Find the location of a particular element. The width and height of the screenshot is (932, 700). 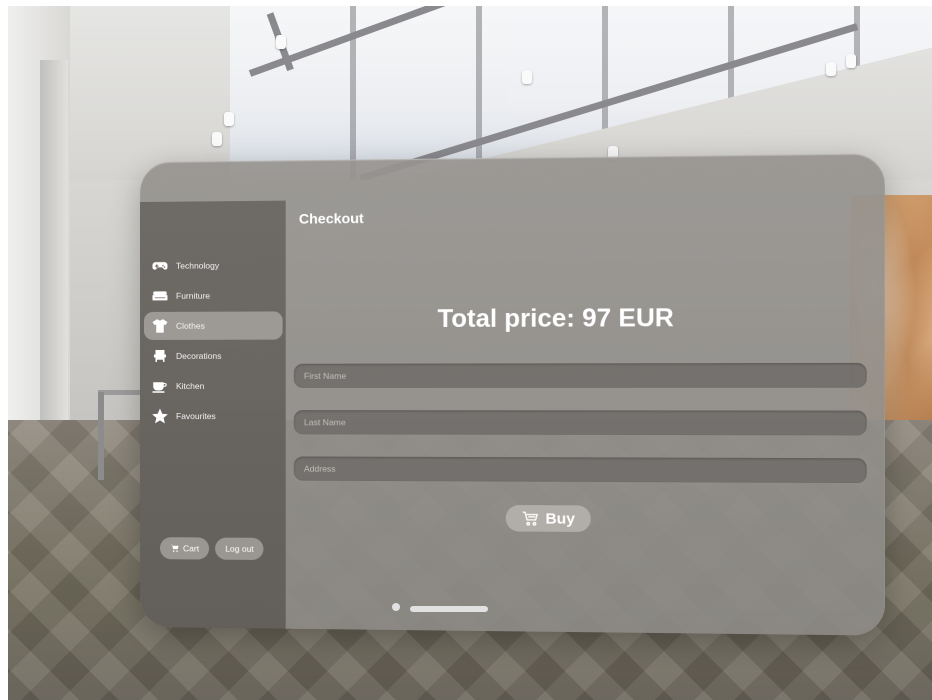

address-field is located at coordinates (580, 470).